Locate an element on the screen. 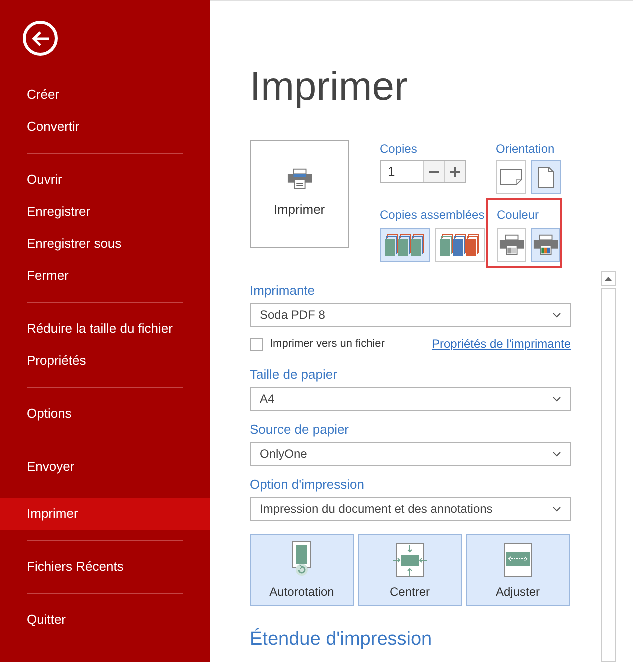 The height and width of the screenshot is (662, 633). fit-width-icon is located at coordinates (518, 560).